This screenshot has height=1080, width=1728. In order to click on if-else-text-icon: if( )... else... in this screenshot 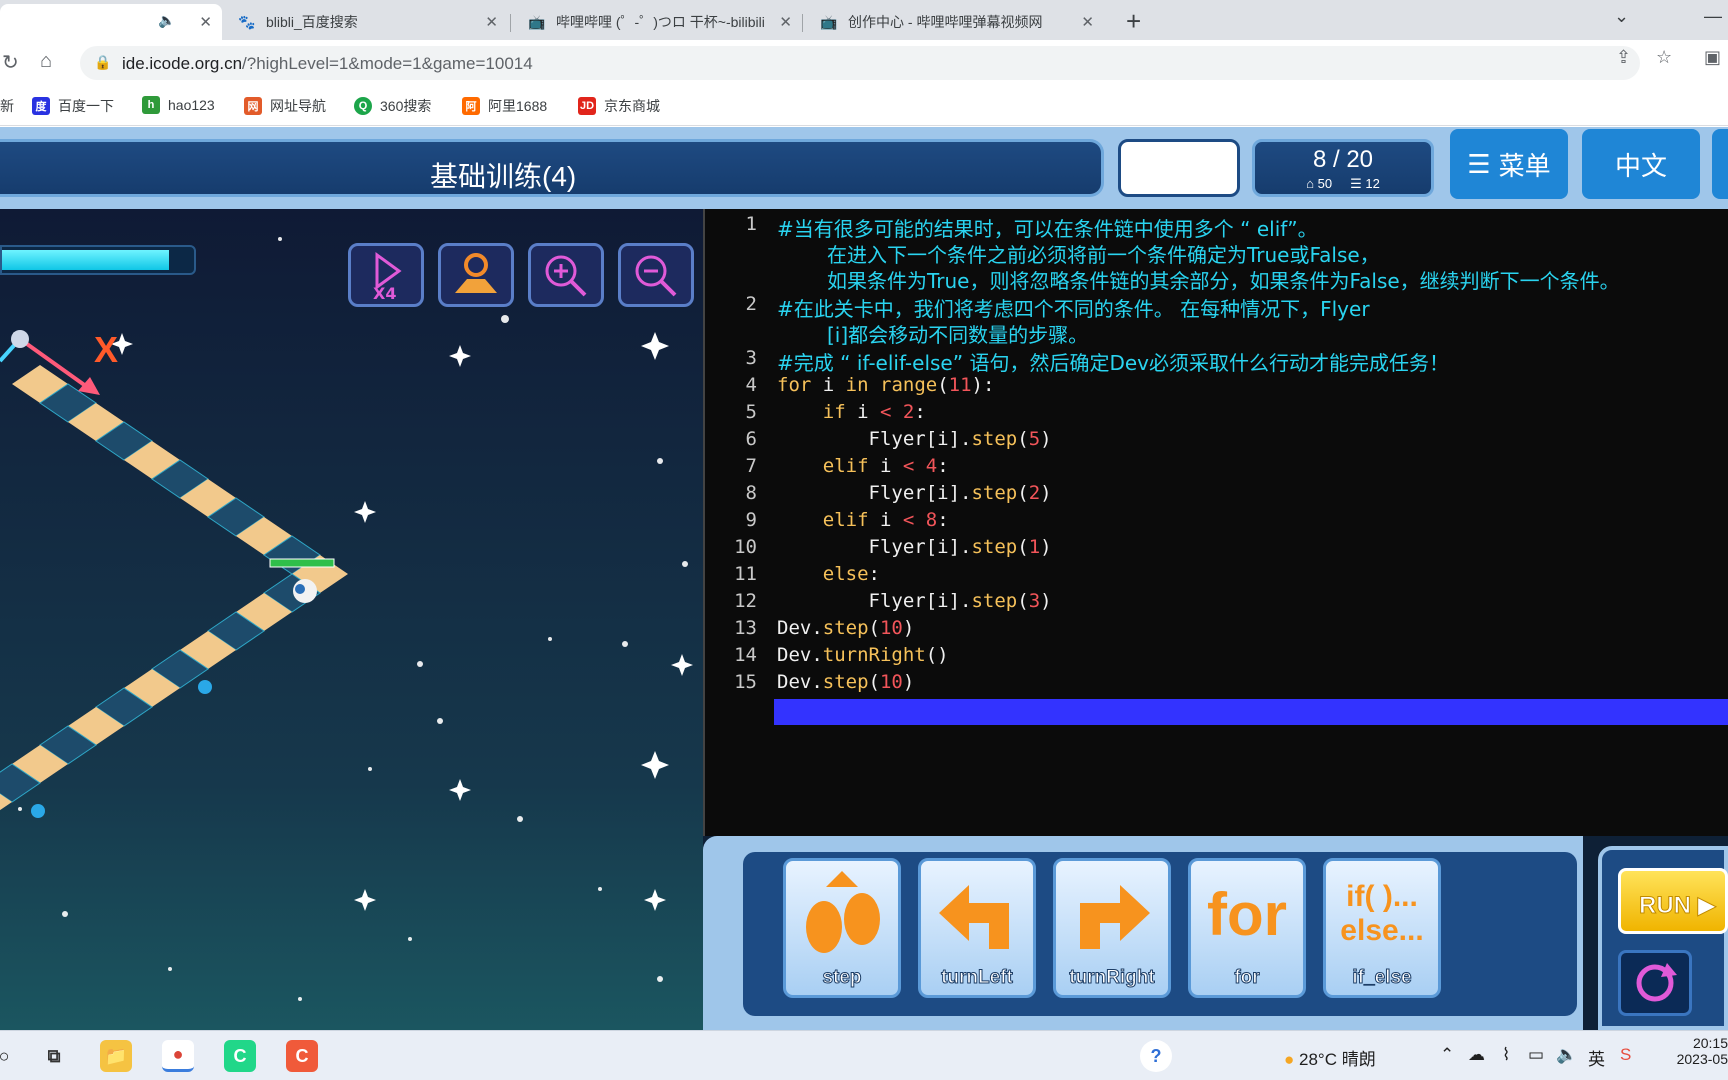, I will do `click(1382, 913)`.